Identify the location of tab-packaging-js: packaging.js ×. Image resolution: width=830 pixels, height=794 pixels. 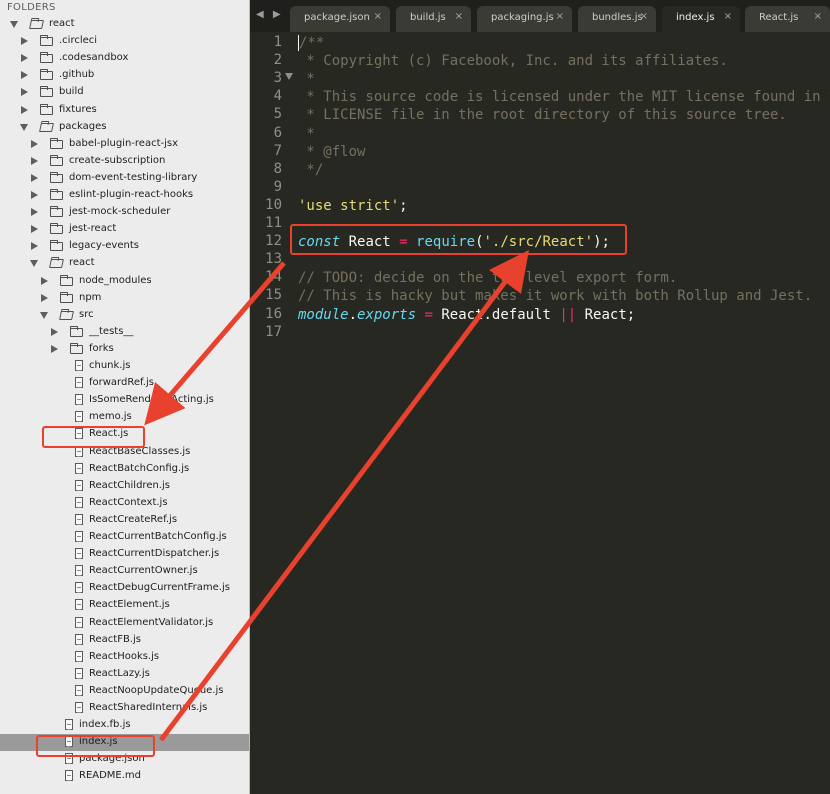
(524, 19).